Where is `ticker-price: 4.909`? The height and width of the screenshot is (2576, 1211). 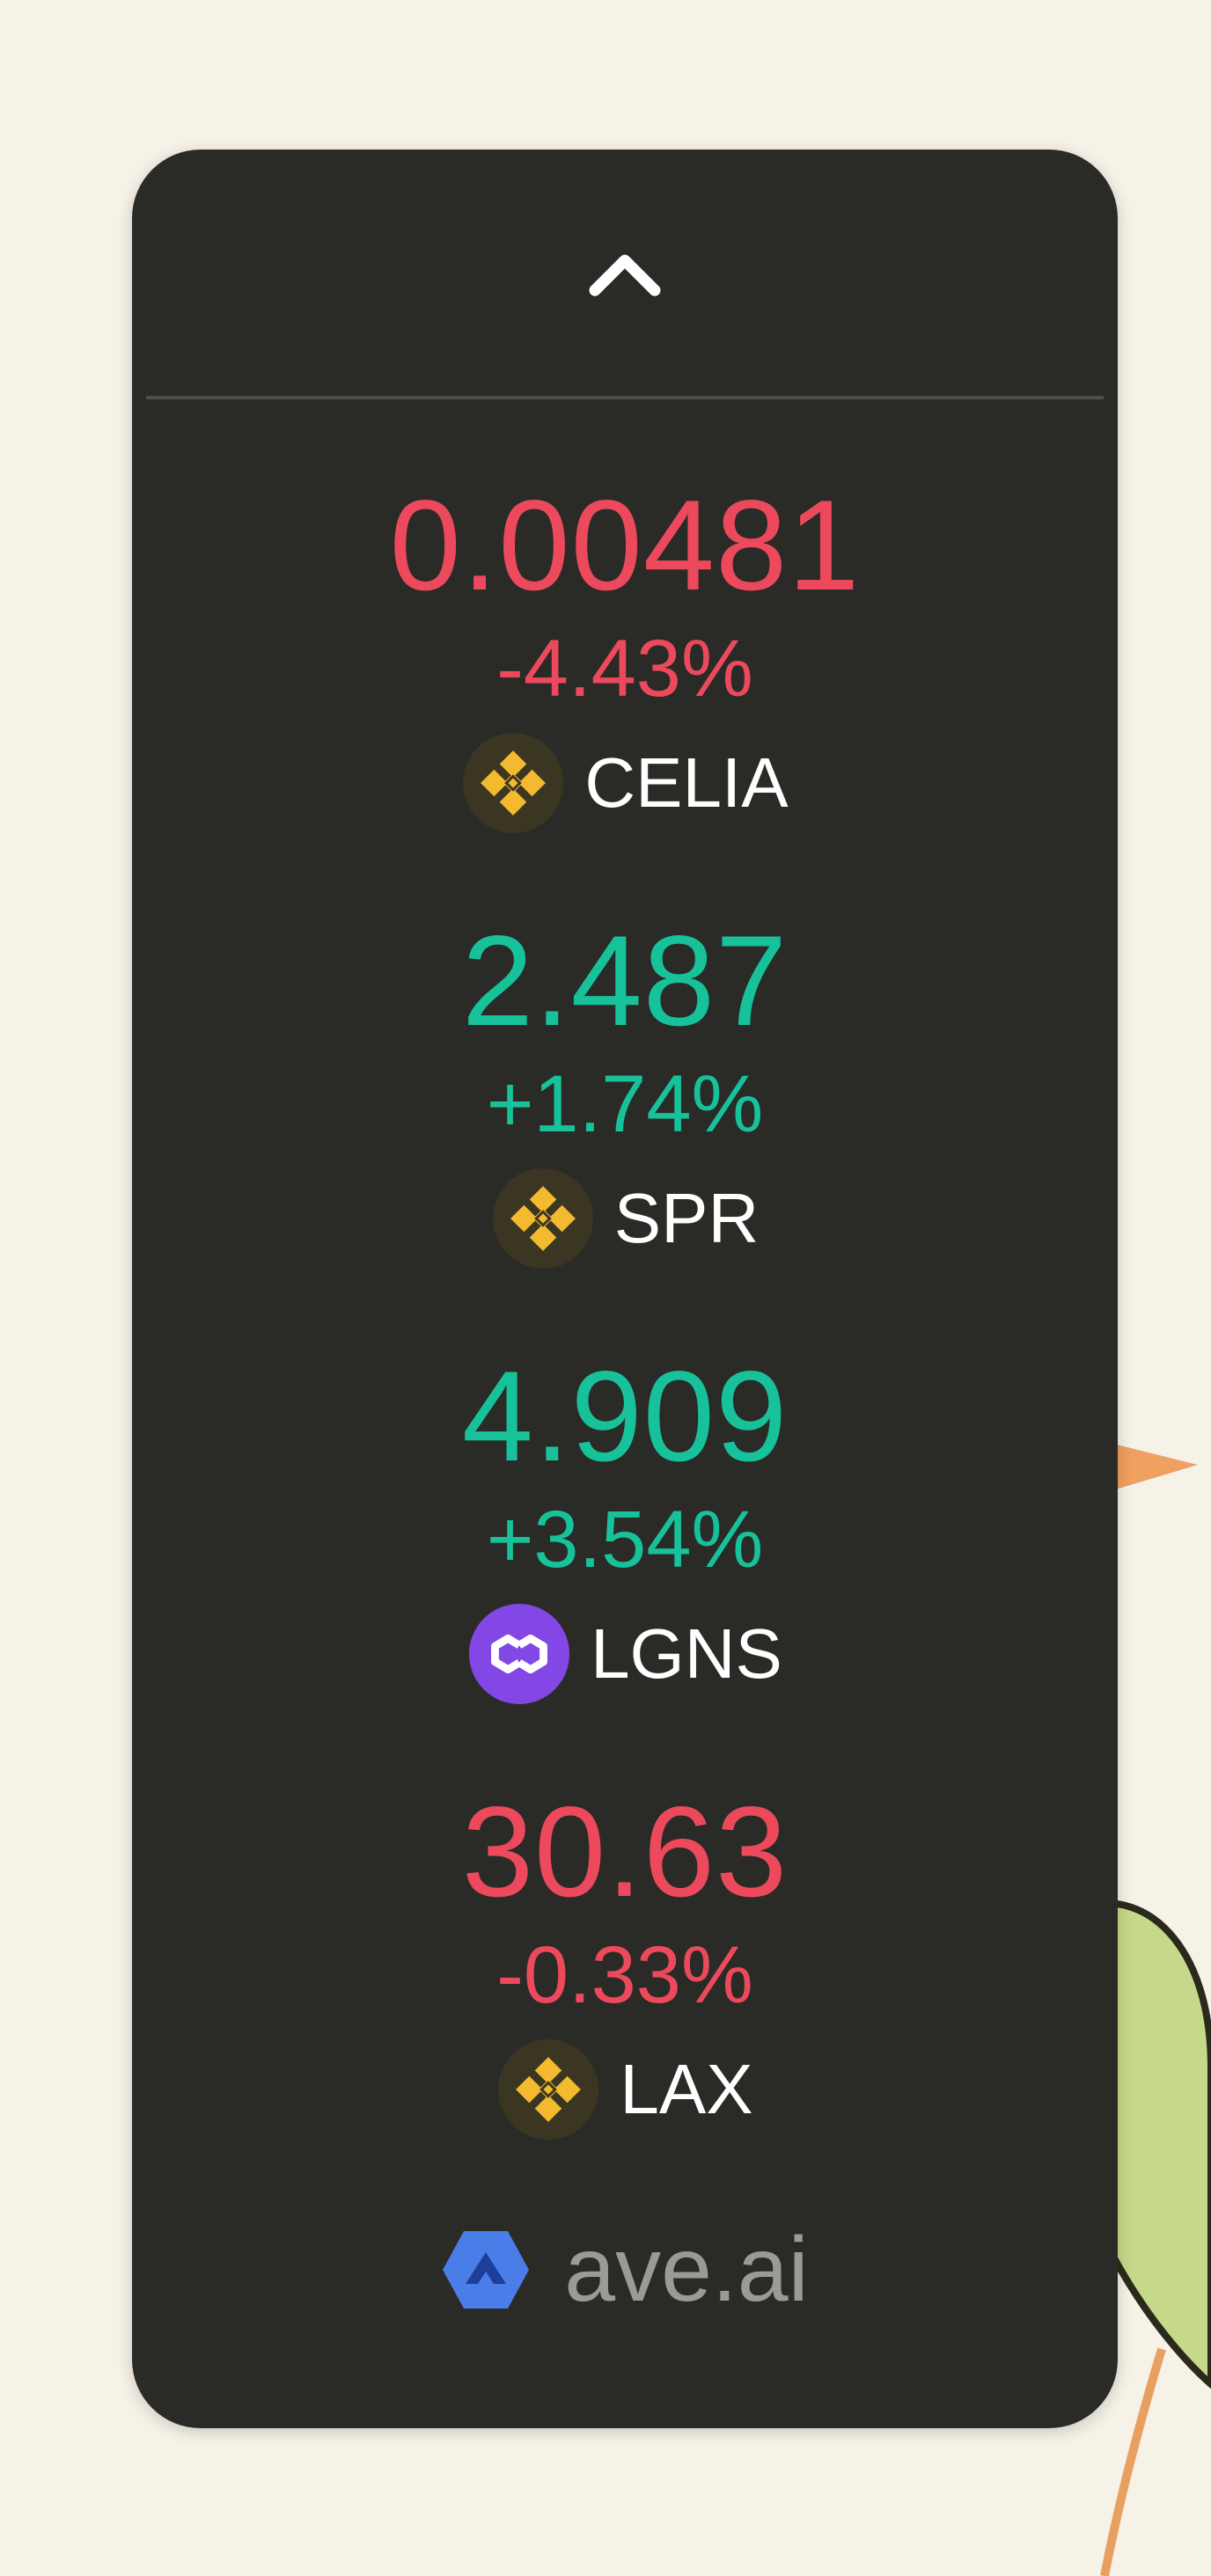
ticker-price: 4.909 is located at coordinates (625, 1416).